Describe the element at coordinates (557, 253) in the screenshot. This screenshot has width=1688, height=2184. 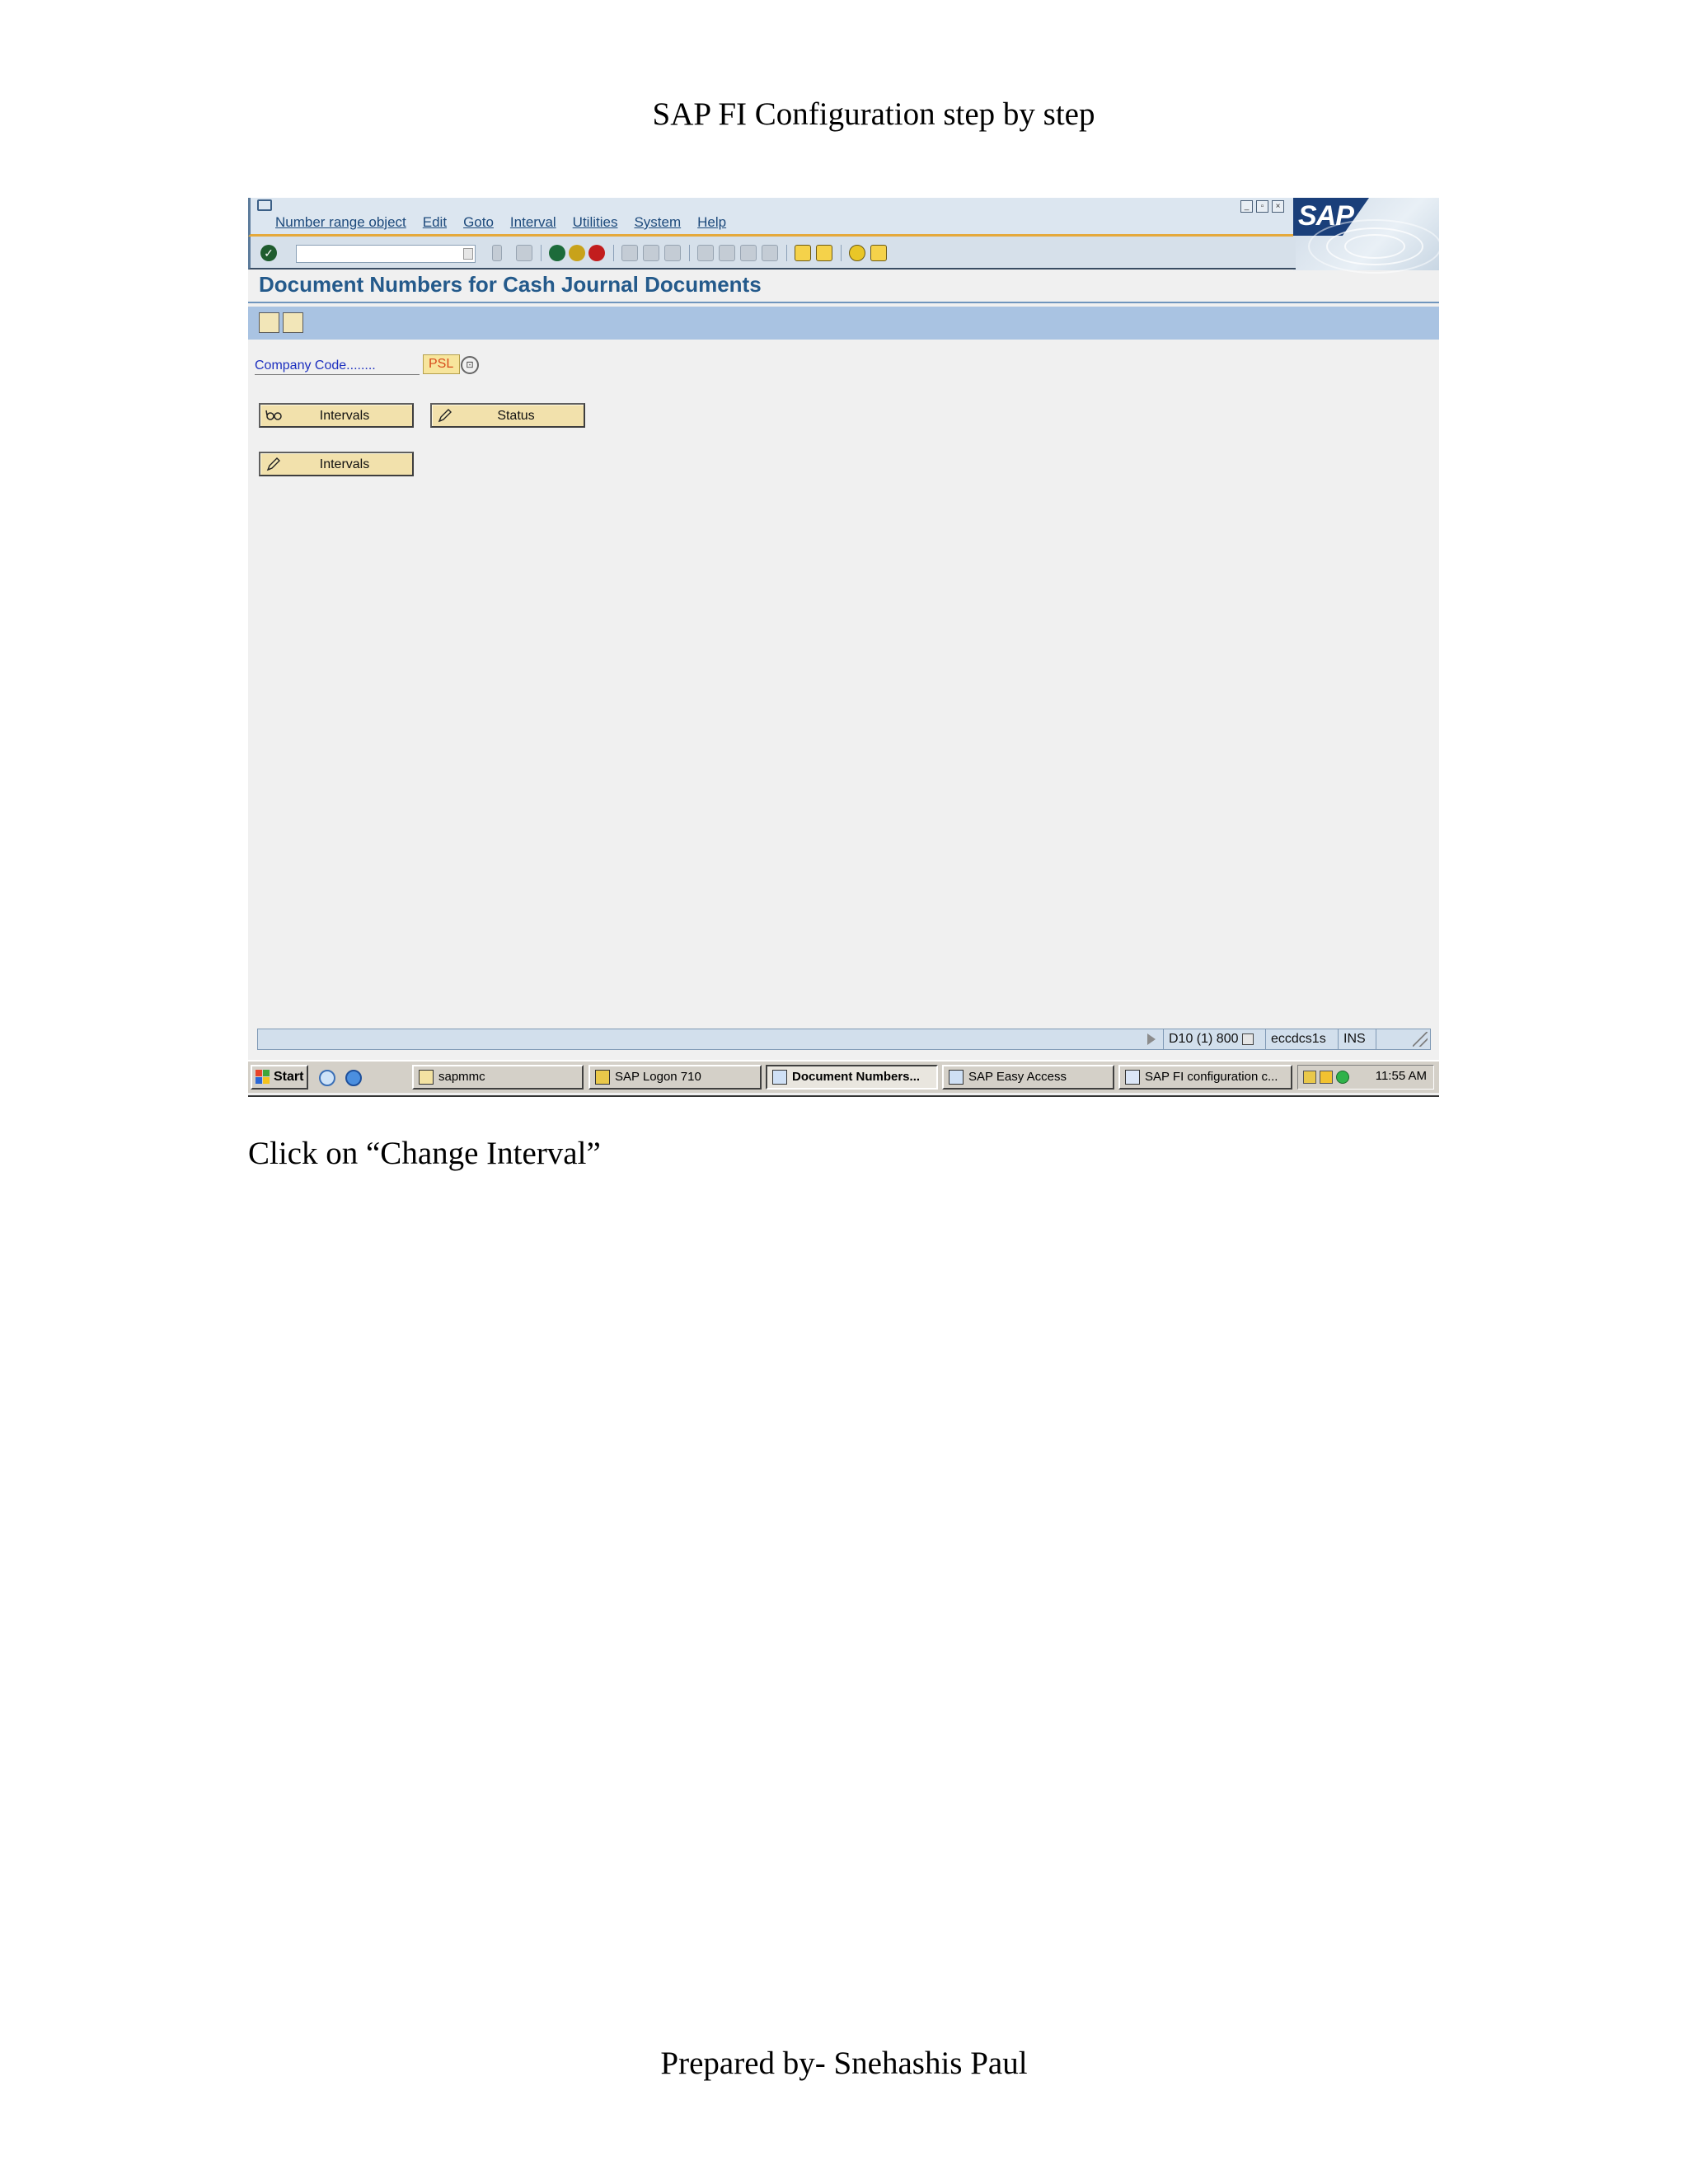
I see `back-icon` at that location.